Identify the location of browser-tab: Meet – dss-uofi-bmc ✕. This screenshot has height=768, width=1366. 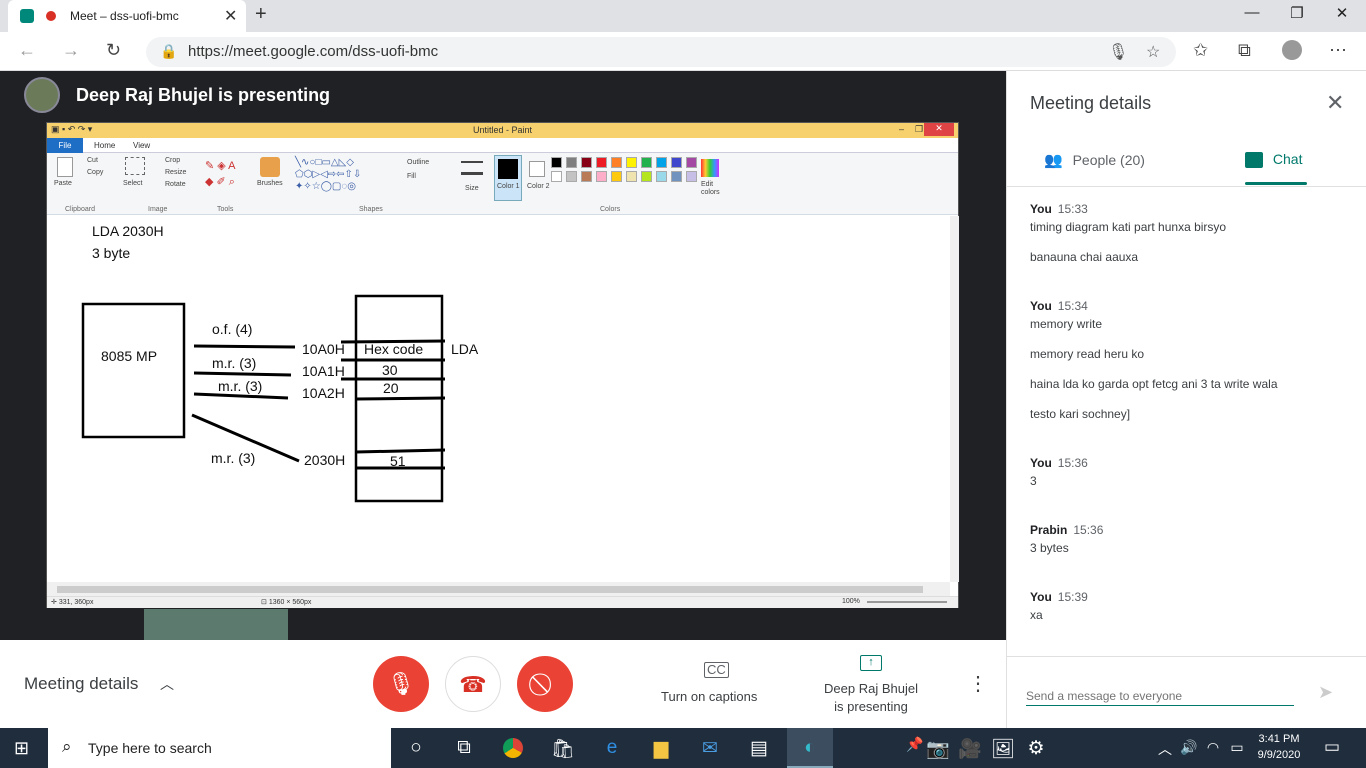
(127, 16).